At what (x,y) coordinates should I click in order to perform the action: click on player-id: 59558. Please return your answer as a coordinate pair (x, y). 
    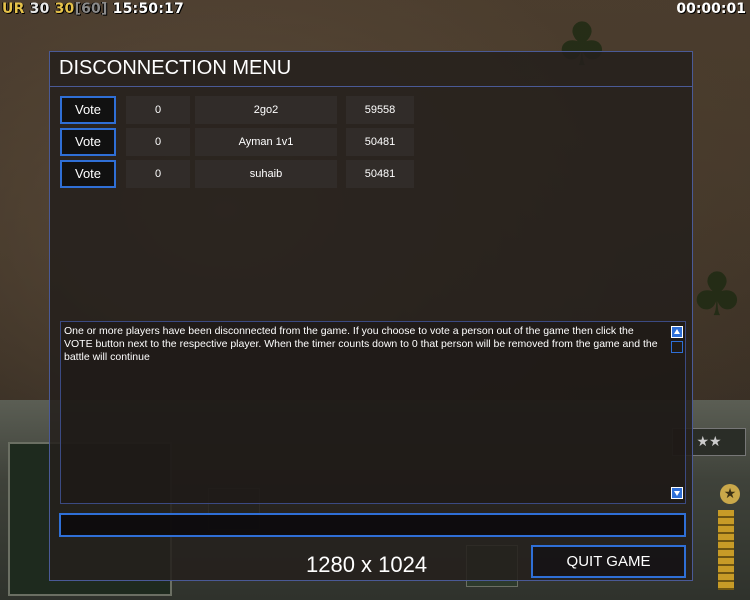
    Looking at the image, I should click on (380, 110).